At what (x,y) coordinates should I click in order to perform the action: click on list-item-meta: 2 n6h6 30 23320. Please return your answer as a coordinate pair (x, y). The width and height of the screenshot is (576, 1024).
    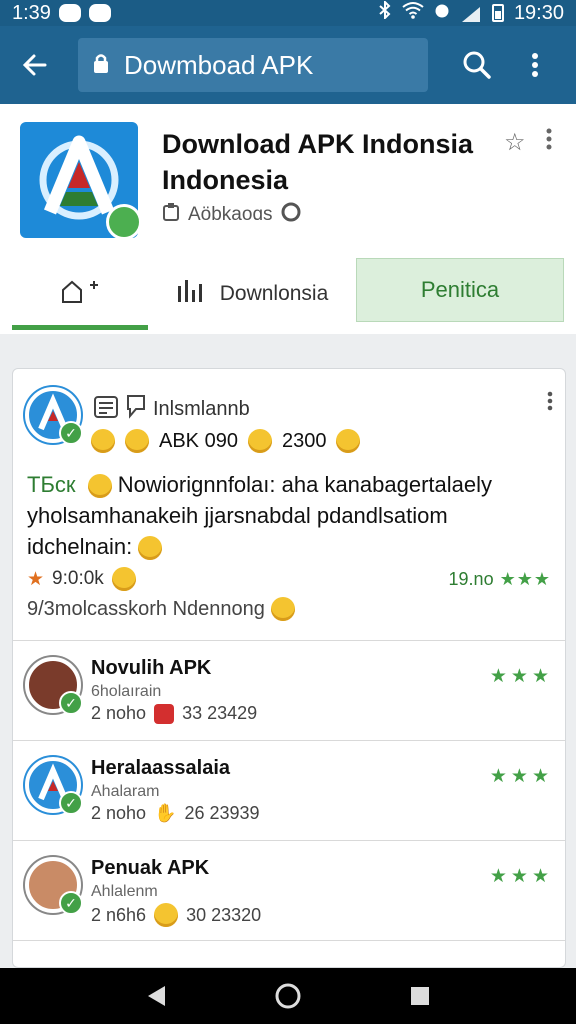
    Looking at the image, I should click on (176, 915).